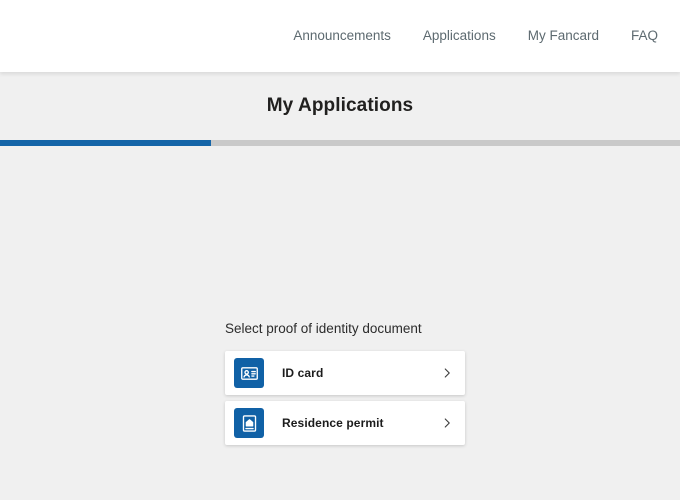  What do you see at coordinates (459, 36) in the screenshot?
I see `nav-item-applications: Applications` at bounding box center [459, 36].